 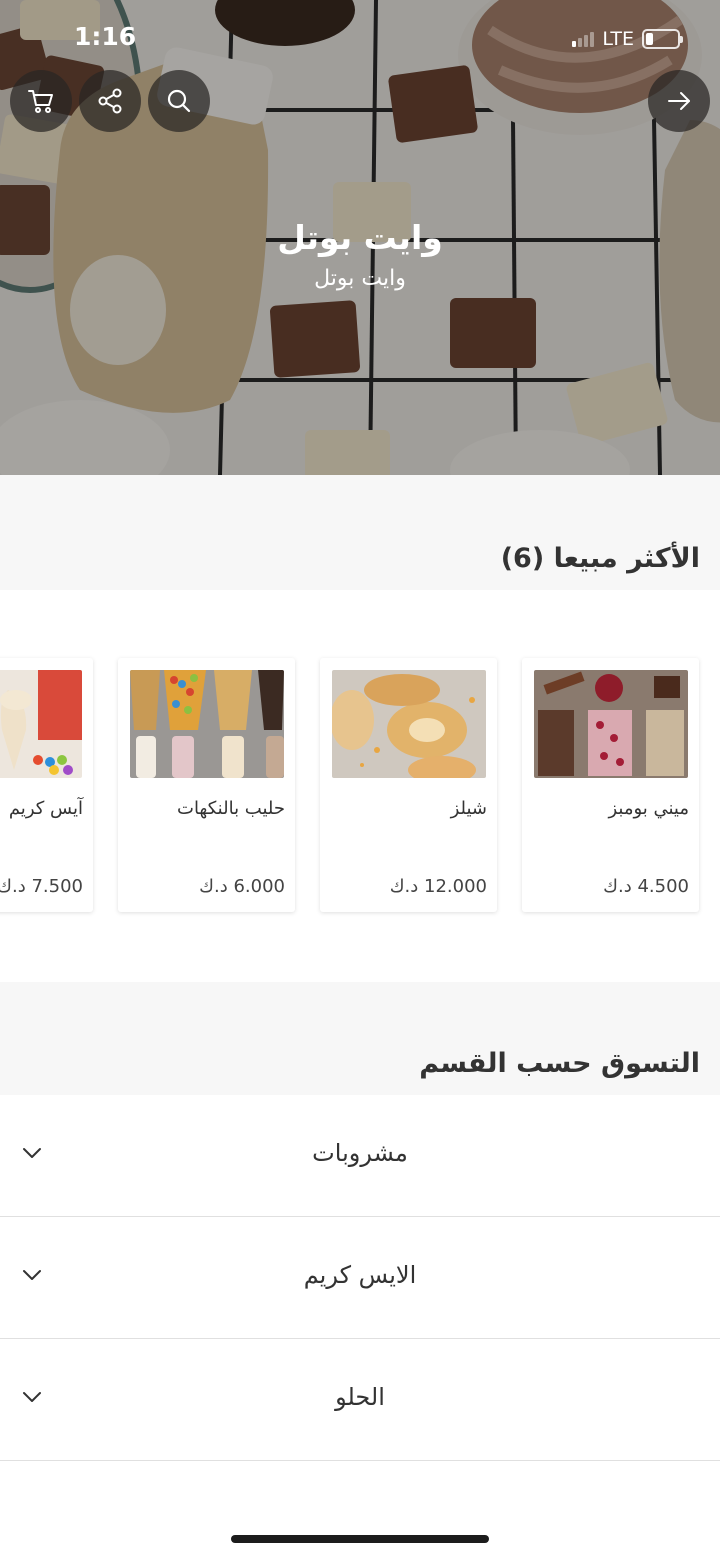 I want to click on cart-icon, so click(x=40, y=101).